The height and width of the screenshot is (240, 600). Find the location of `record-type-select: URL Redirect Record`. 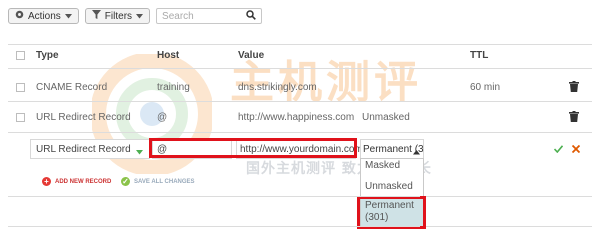

record-type-select: URL Redirect Record is located at coordinates (90, 149).